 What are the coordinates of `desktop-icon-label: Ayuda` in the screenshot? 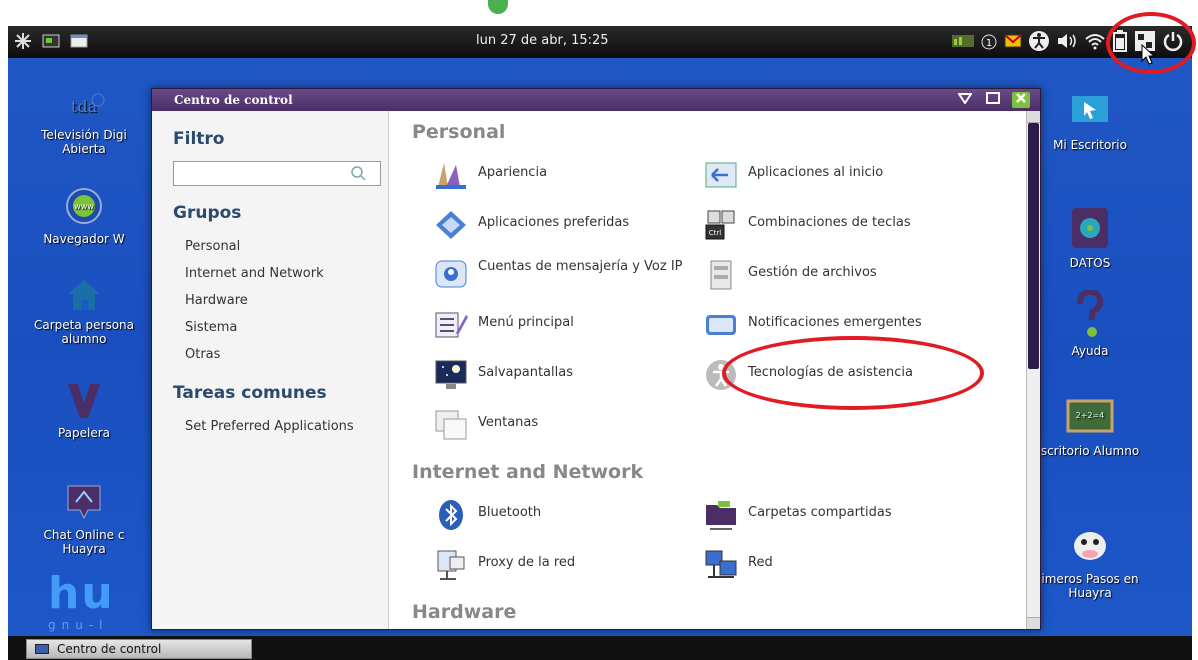 It's located at (1090, 351).